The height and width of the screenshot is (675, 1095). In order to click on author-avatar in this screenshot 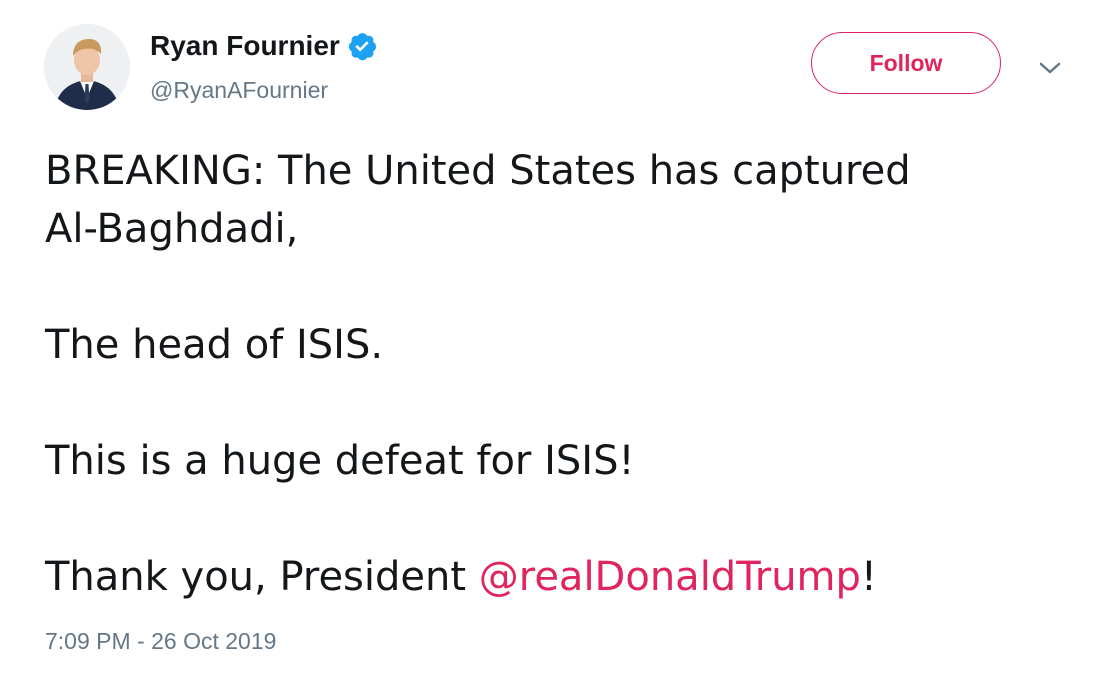, I will do `click(87, 67)`.